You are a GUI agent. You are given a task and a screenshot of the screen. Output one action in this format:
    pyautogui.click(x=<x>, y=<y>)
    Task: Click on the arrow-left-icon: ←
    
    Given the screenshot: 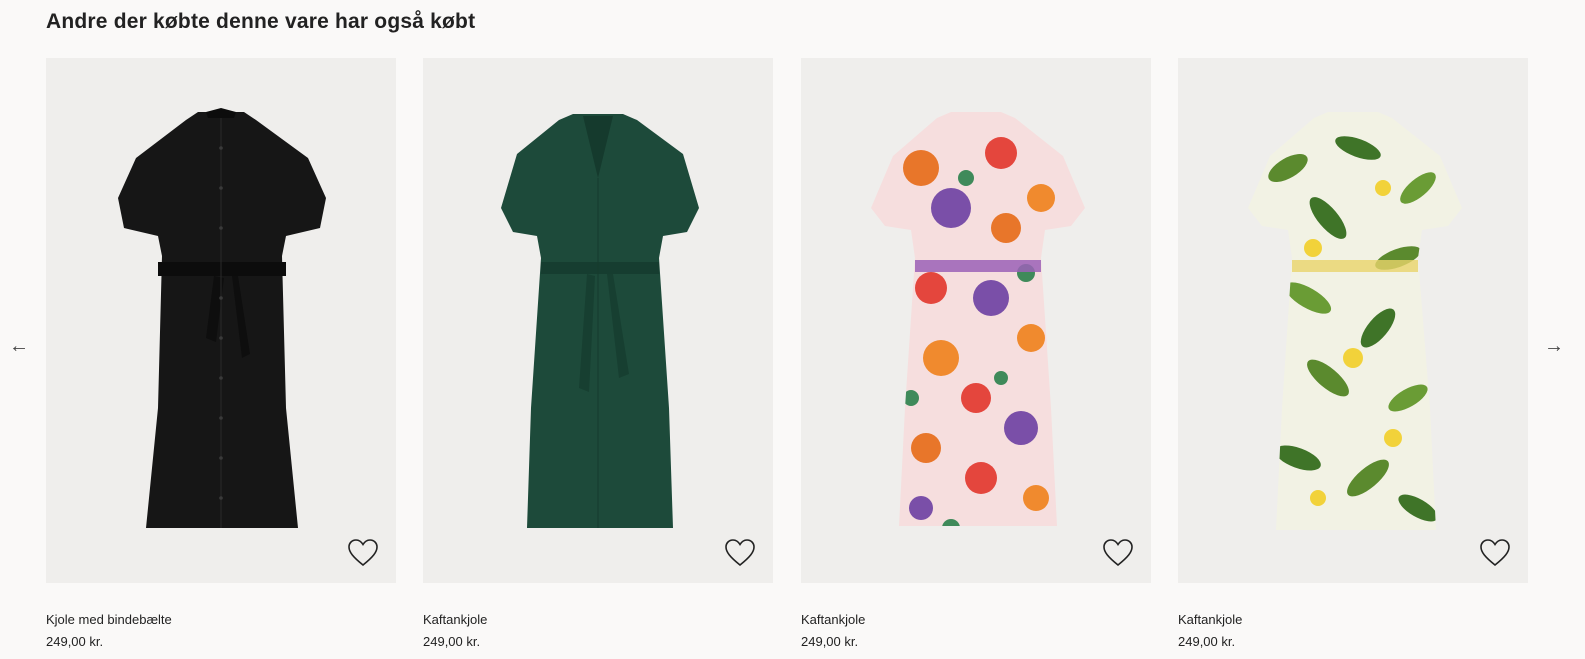 What is the action you would take?
    pyautogui.click(x=19, y=346)
    